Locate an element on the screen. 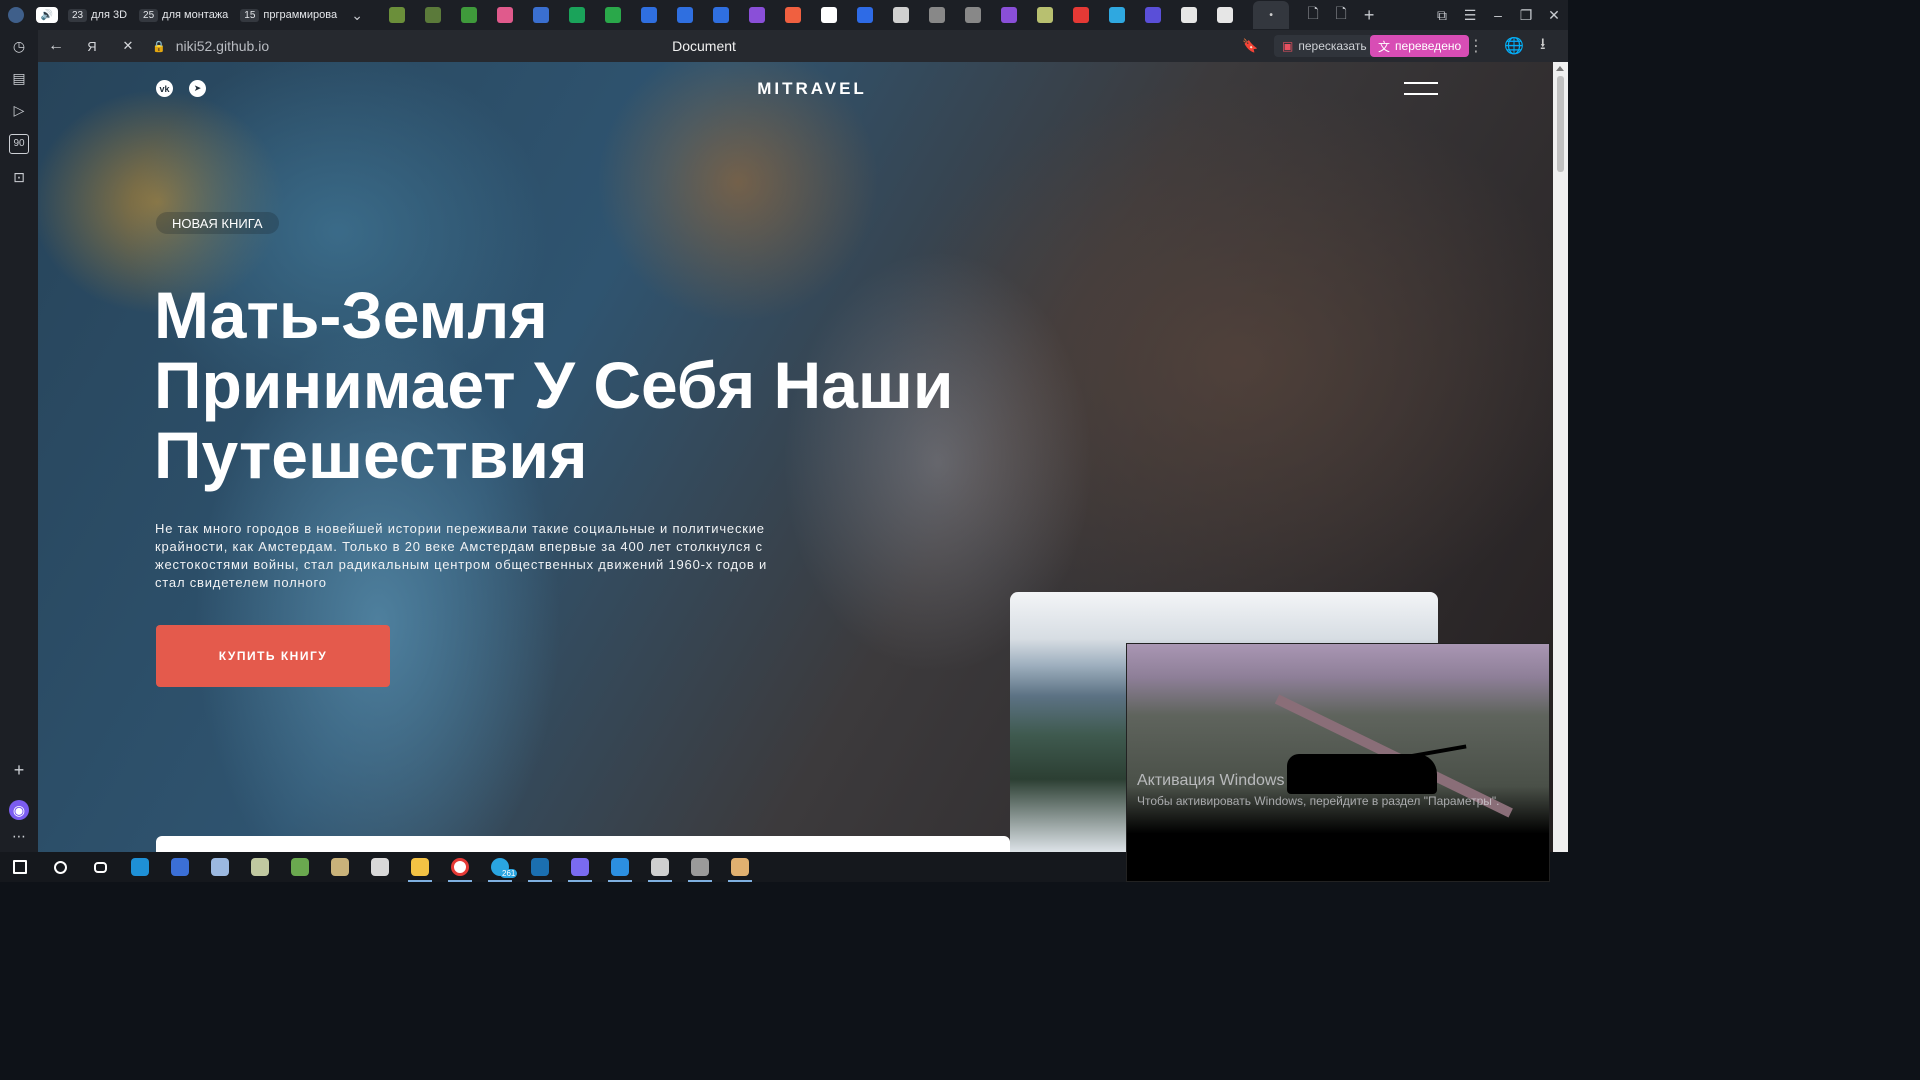 The height and width of the screenshot is (1080, 1920). scroll-up-arrow is located at coordinates (1560, 68).